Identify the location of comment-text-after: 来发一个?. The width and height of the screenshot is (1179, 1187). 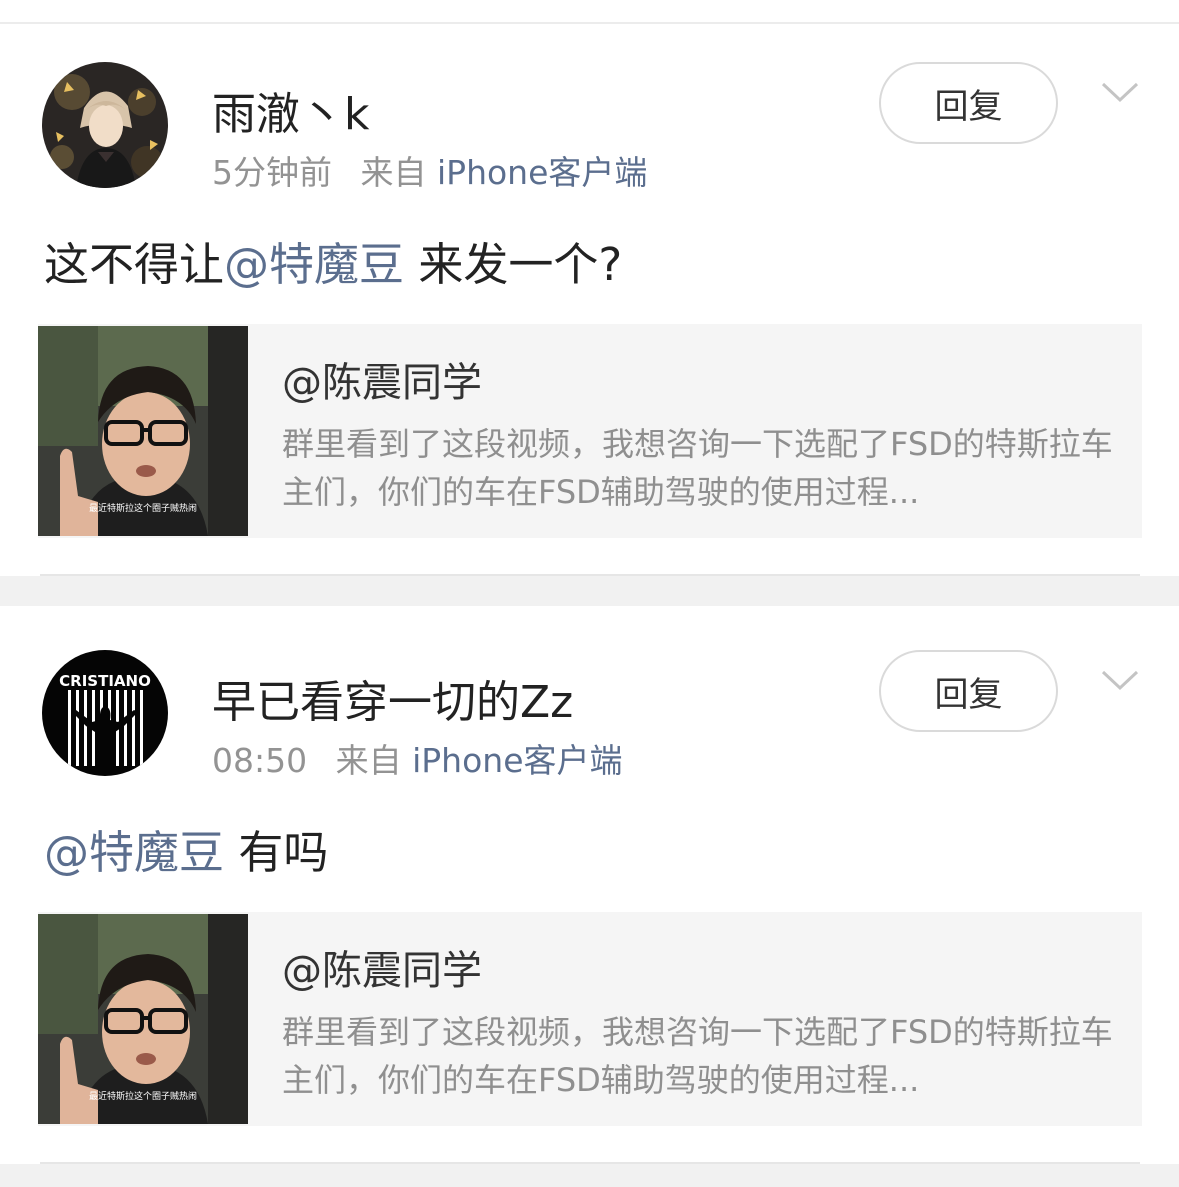
(513, 264).